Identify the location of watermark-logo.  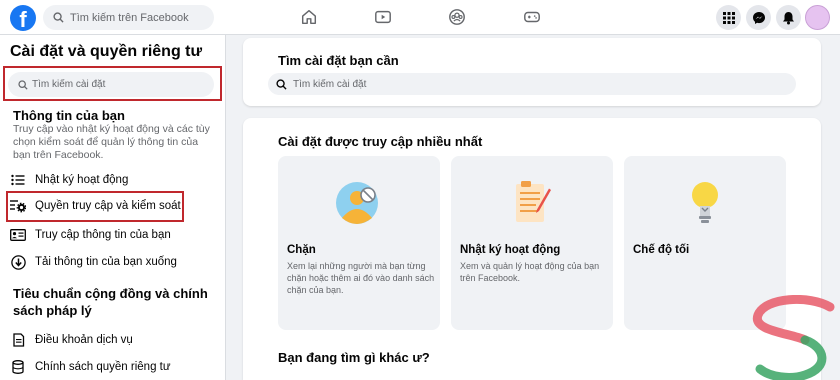
(794, 337).